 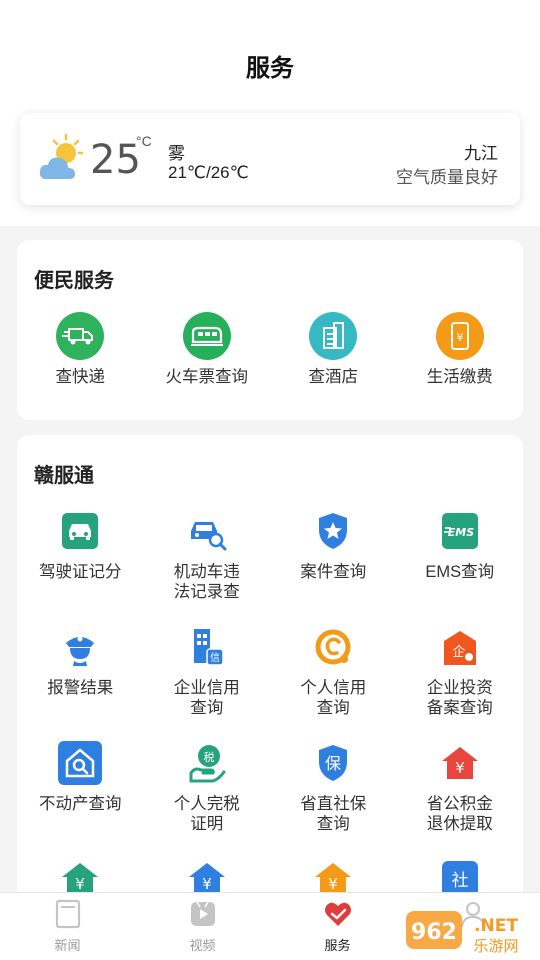 I want to click on section-title: 便民服务, so click(x=74, y=281).